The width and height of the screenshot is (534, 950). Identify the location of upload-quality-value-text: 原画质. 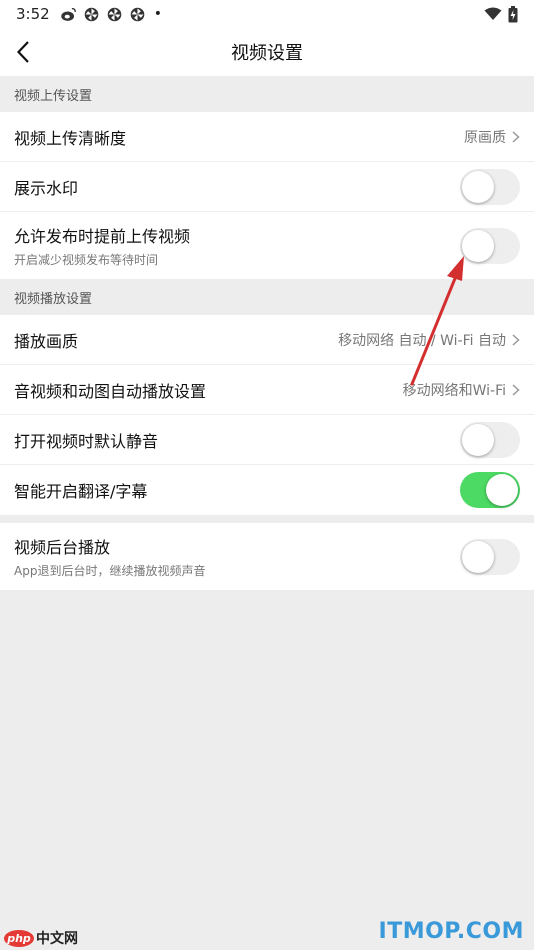
(485, 138).